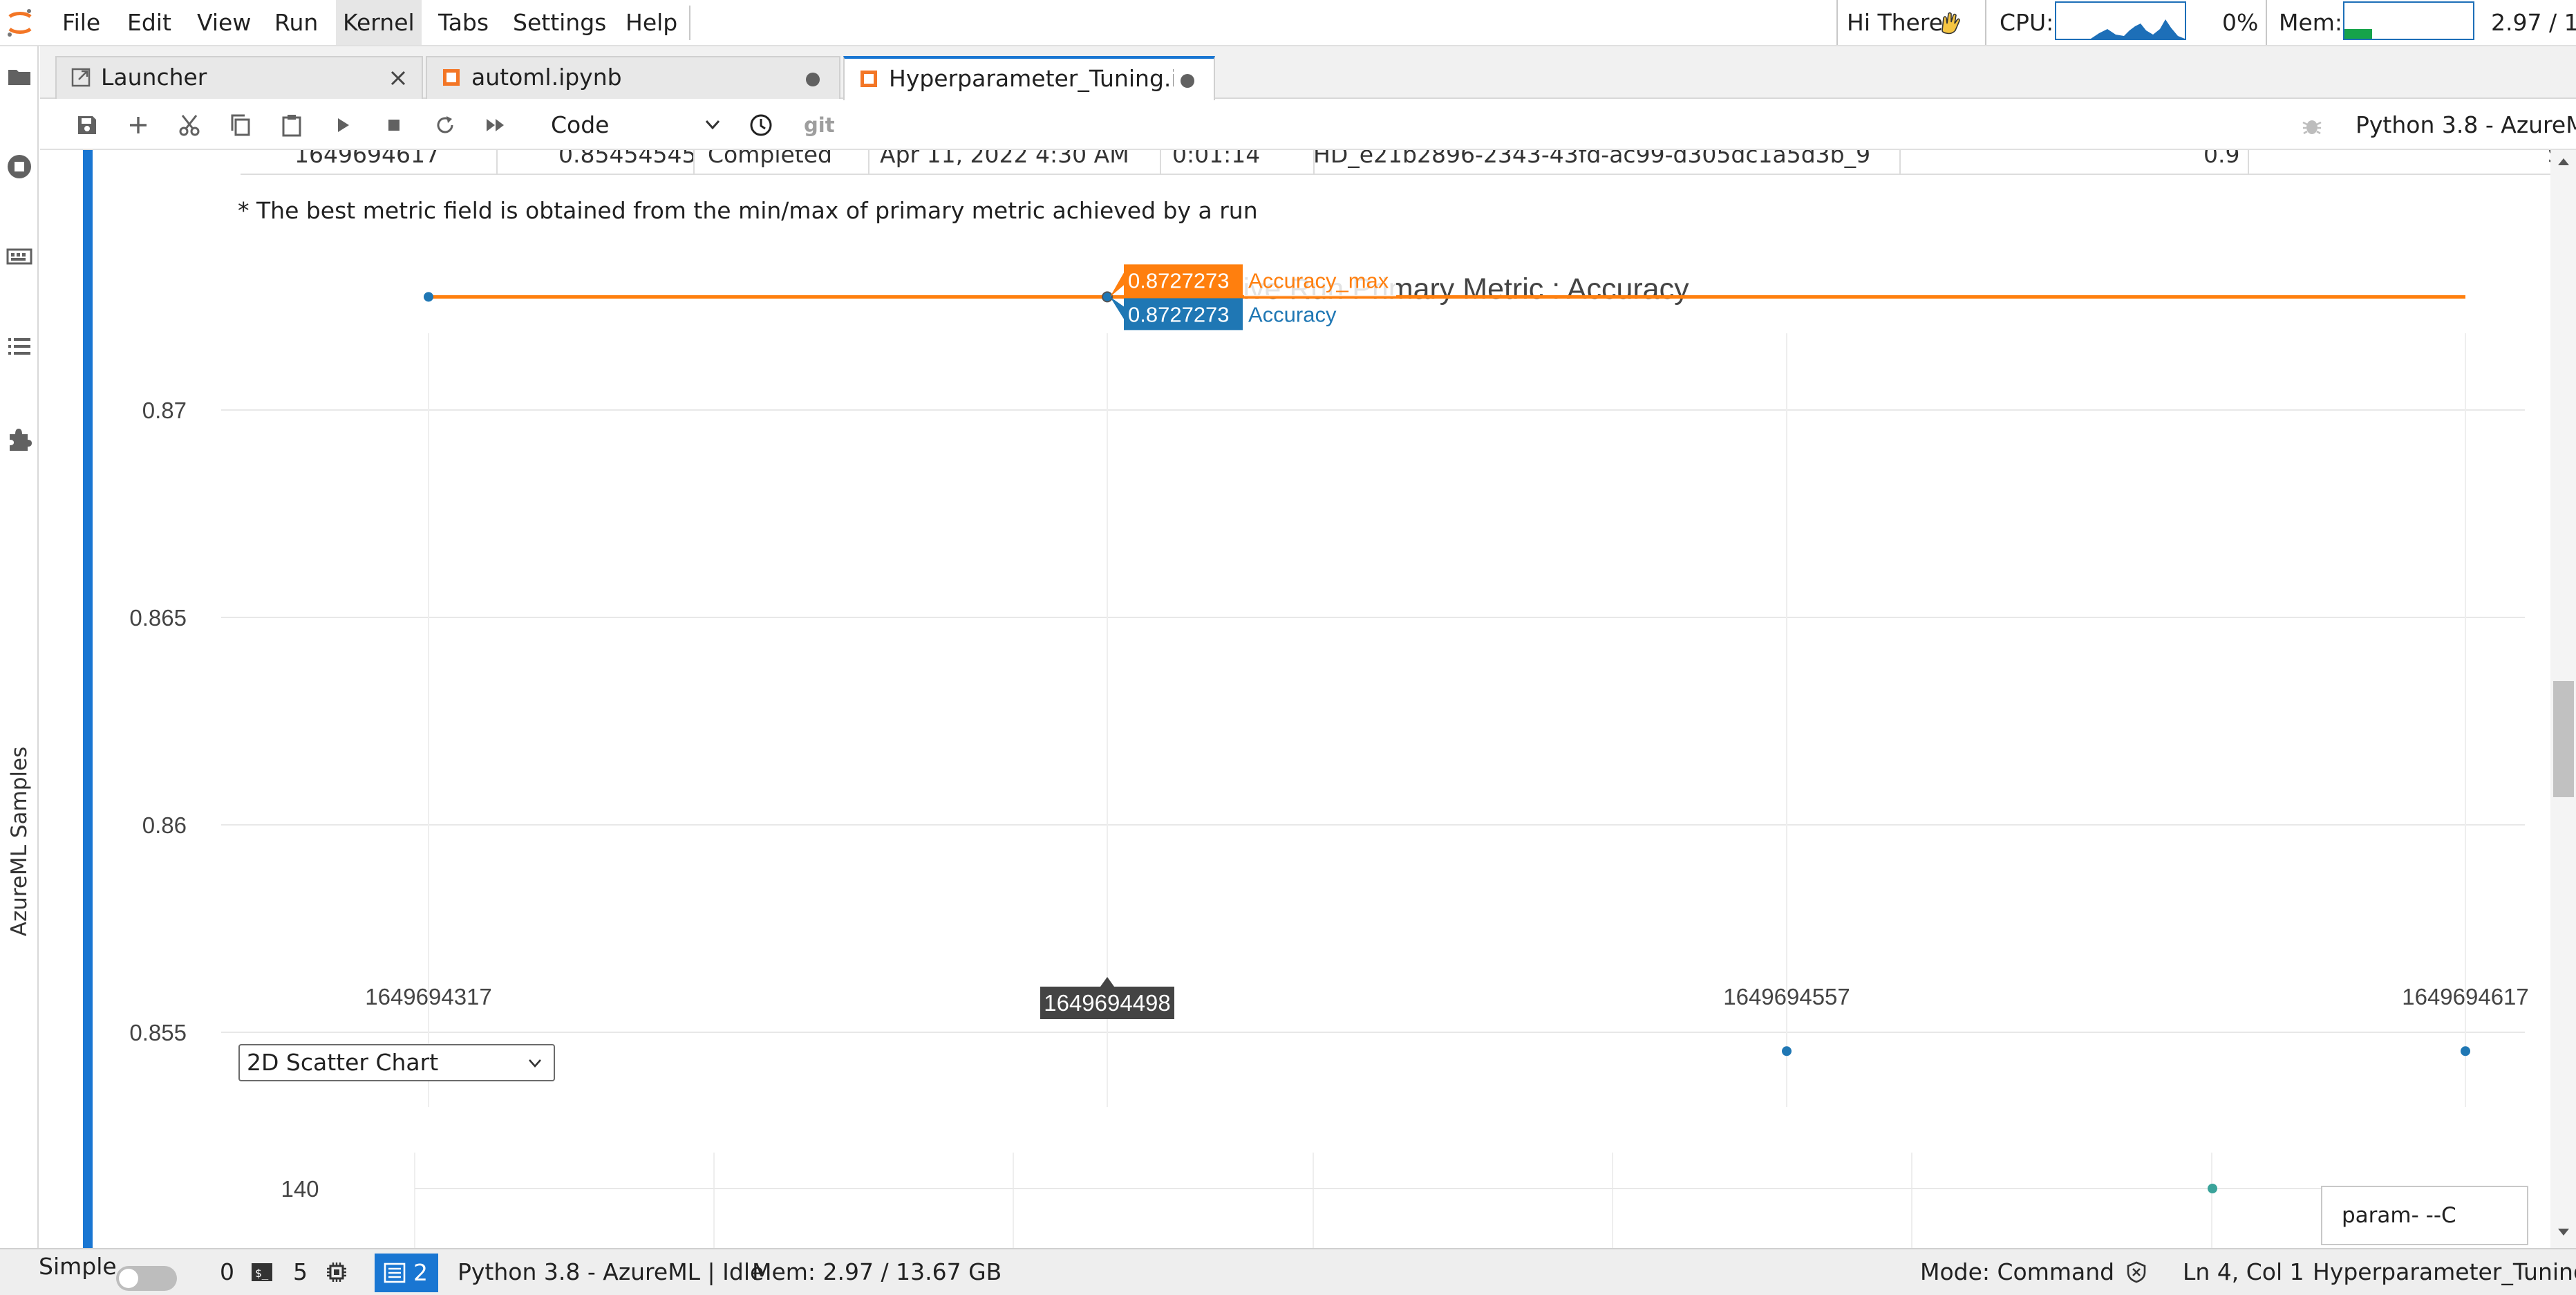  What do you see at coordinates (546, 77) in the screenshot?
I see `tab-label: automl.ipynb` at bounding box center [546, 77].